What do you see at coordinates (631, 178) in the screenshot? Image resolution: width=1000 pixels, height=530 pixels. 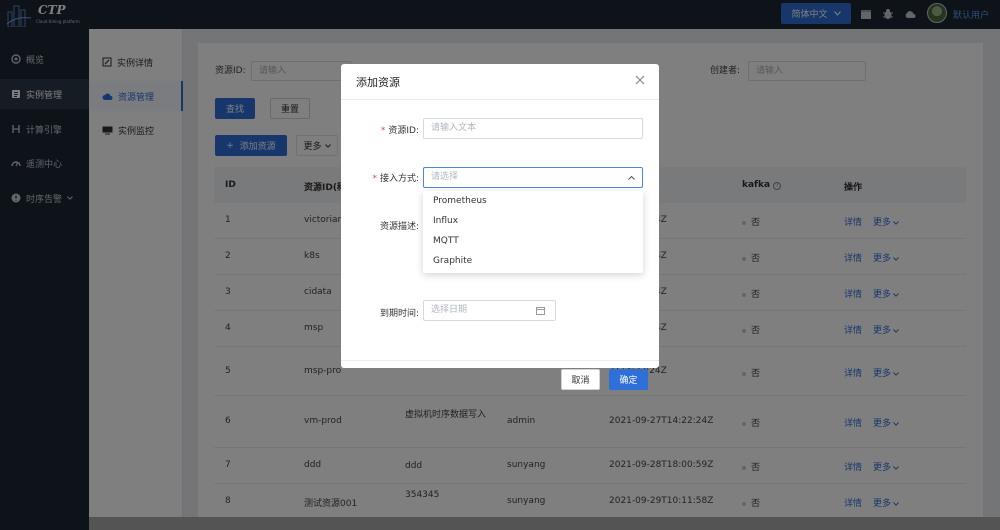 I see `chevron-up-icon` at bounding box center [631, 178].